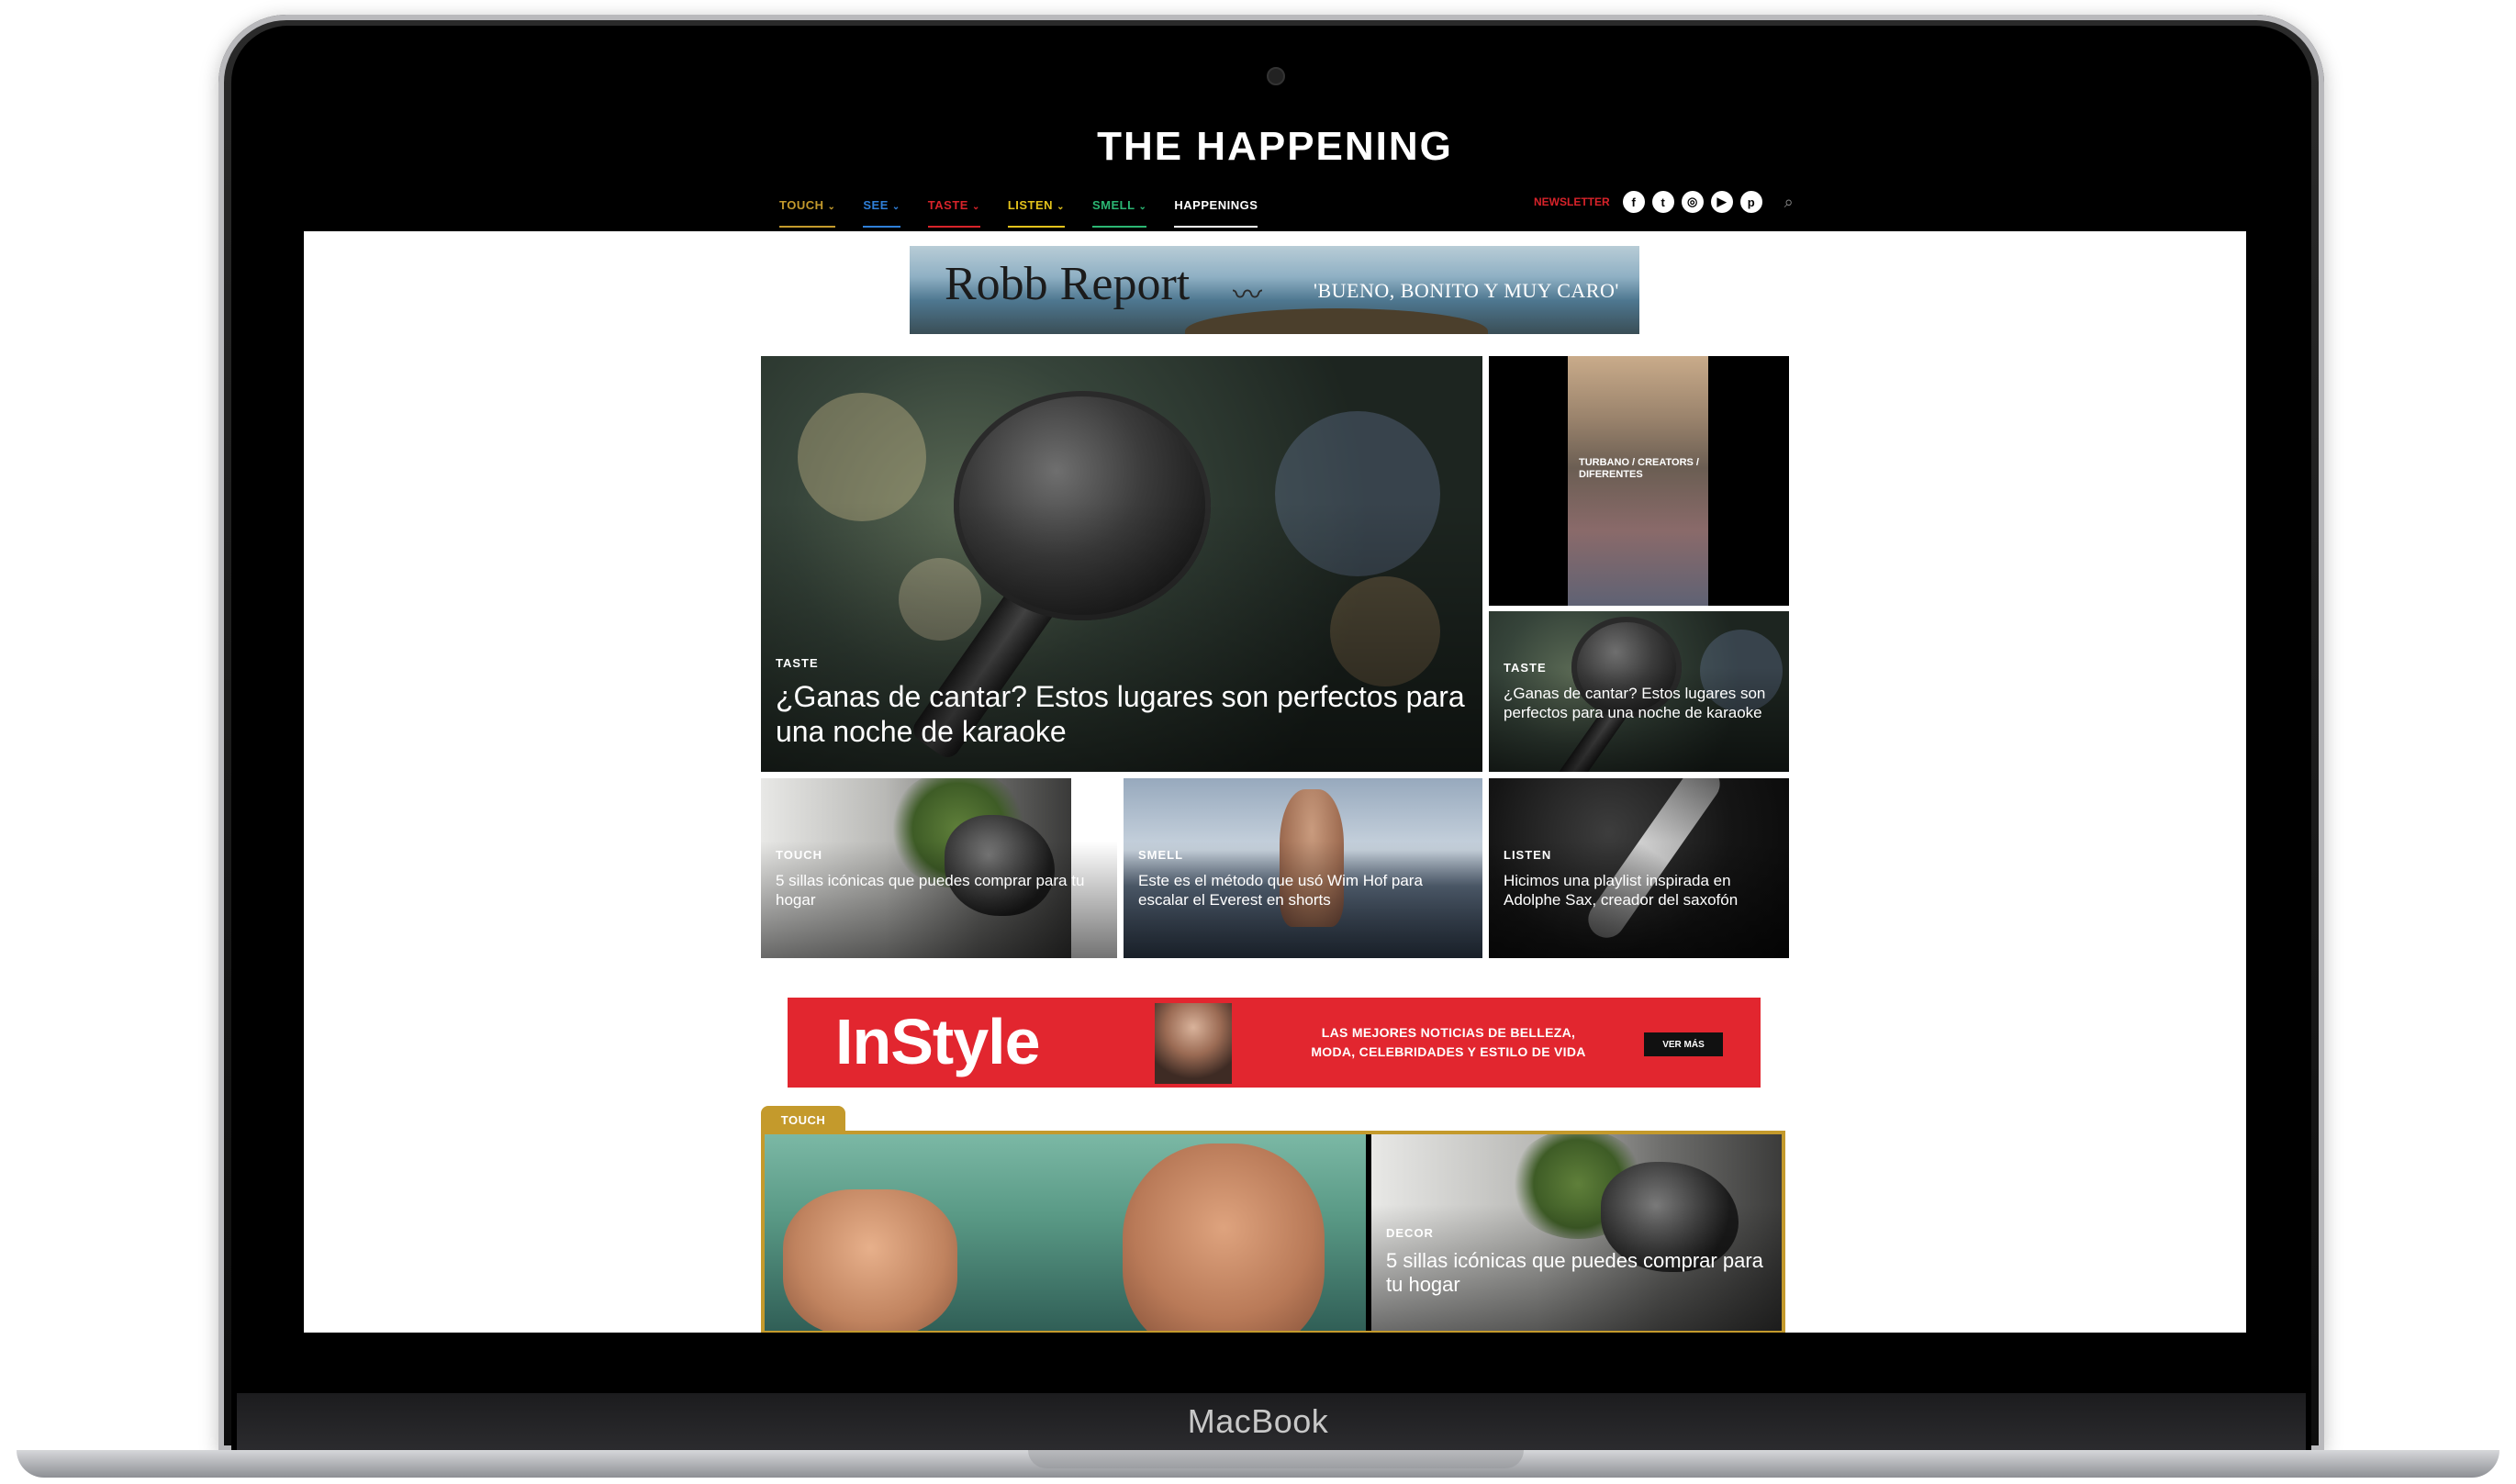 The height and width of the screenshot is (1484, 2516). I want to click on youtube-icon: ▶, so click(1721, 202).